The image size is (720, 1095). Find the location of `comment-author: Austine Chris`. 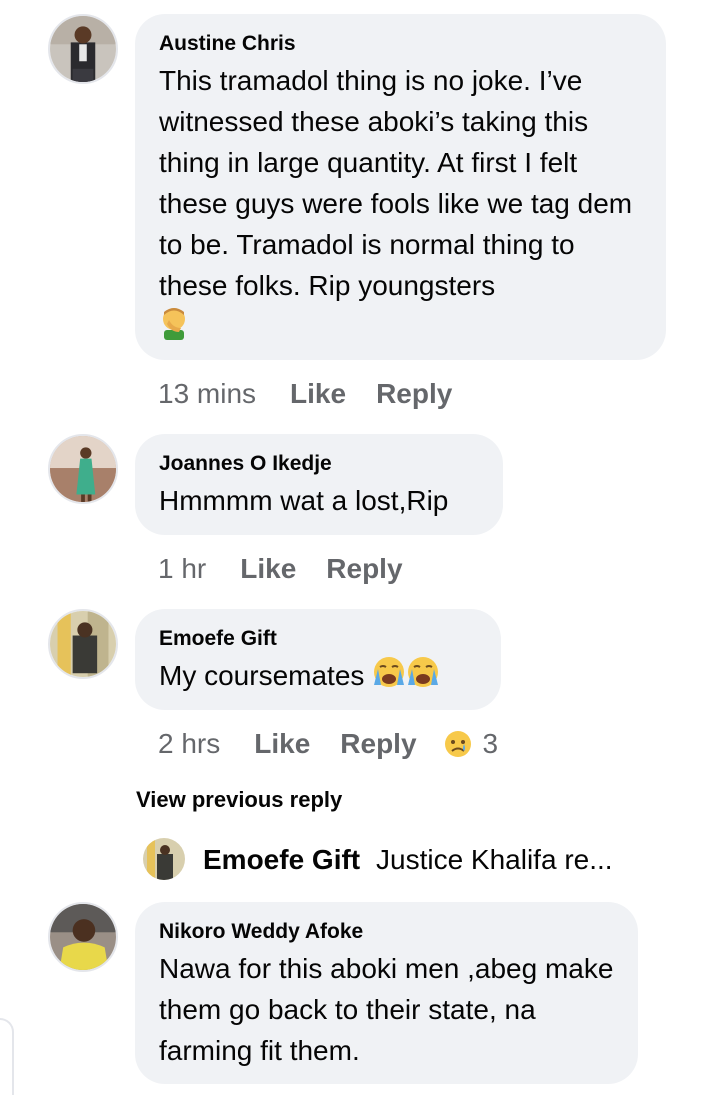

comment-author: Austine Chris is located at coordinates (400, 44).